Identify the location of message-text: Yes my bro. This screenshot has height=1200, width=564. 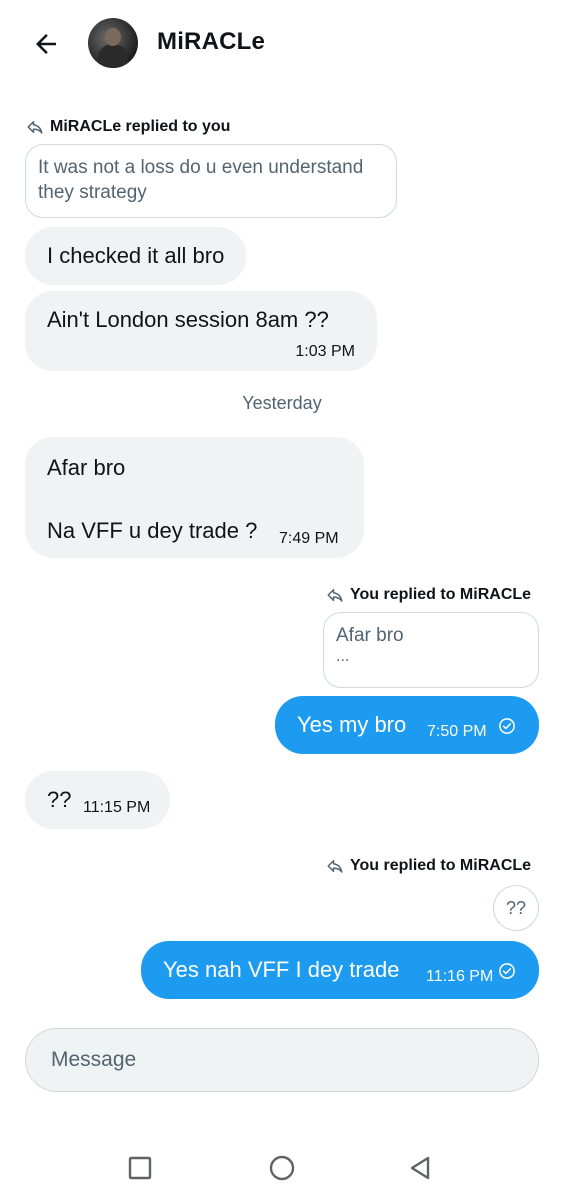
(352, 724).